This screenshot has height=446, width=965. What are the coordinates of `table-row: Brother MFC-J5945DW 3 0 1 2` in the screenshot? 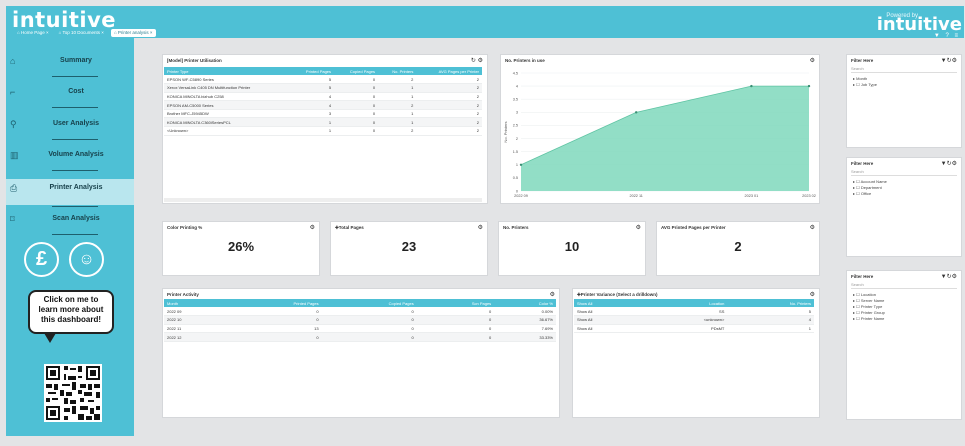 It's located at (323, 114).